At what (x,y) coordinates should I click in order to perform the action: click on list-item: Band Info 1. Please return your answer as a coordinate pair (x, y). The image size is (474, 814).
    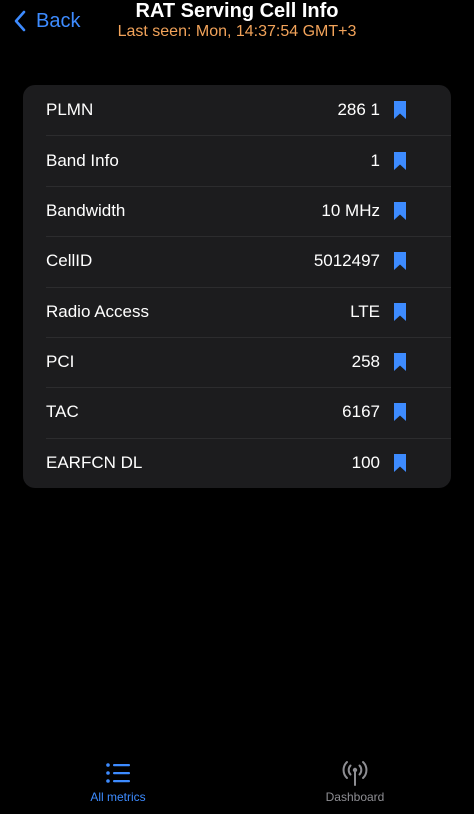
    Looking at the image, I should click on (237, 160).